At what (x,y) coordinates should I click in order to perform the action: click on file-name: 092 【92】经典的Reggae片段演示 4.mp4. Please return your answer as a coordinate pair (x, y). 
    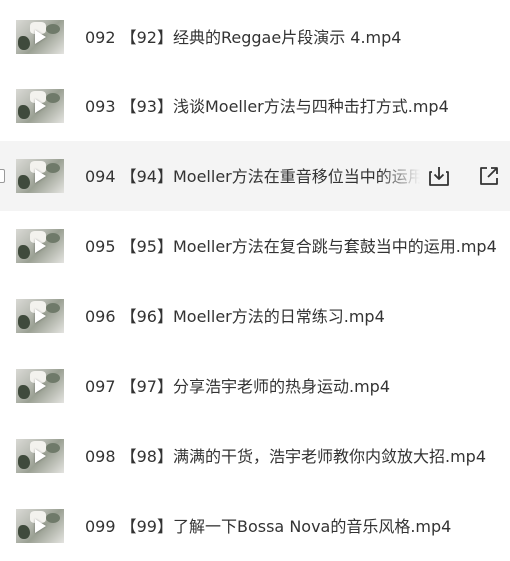
    Looking at the image, I should click on (243, 38).